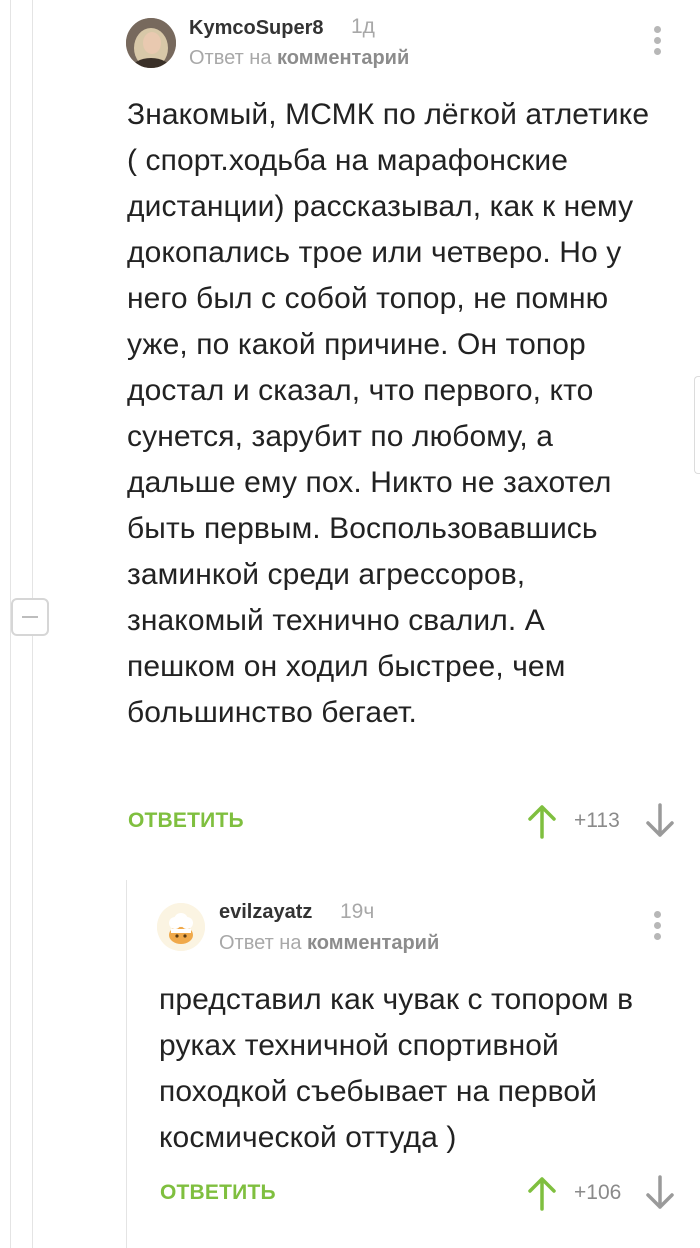 This screenshot has width=700, height=1248. Describe the element at coordinates (697, 425) in the screenshot. I see `scrollbar-thumb` at that location.